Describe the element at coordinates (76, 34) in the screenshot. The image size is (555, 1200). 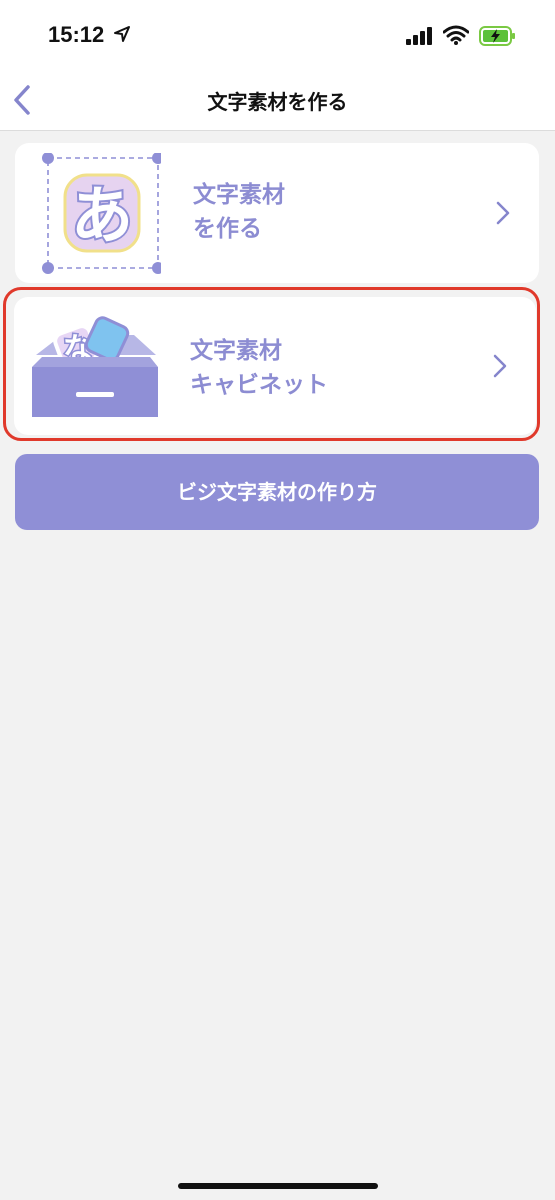
I see `status-time: 15:12` at that location.